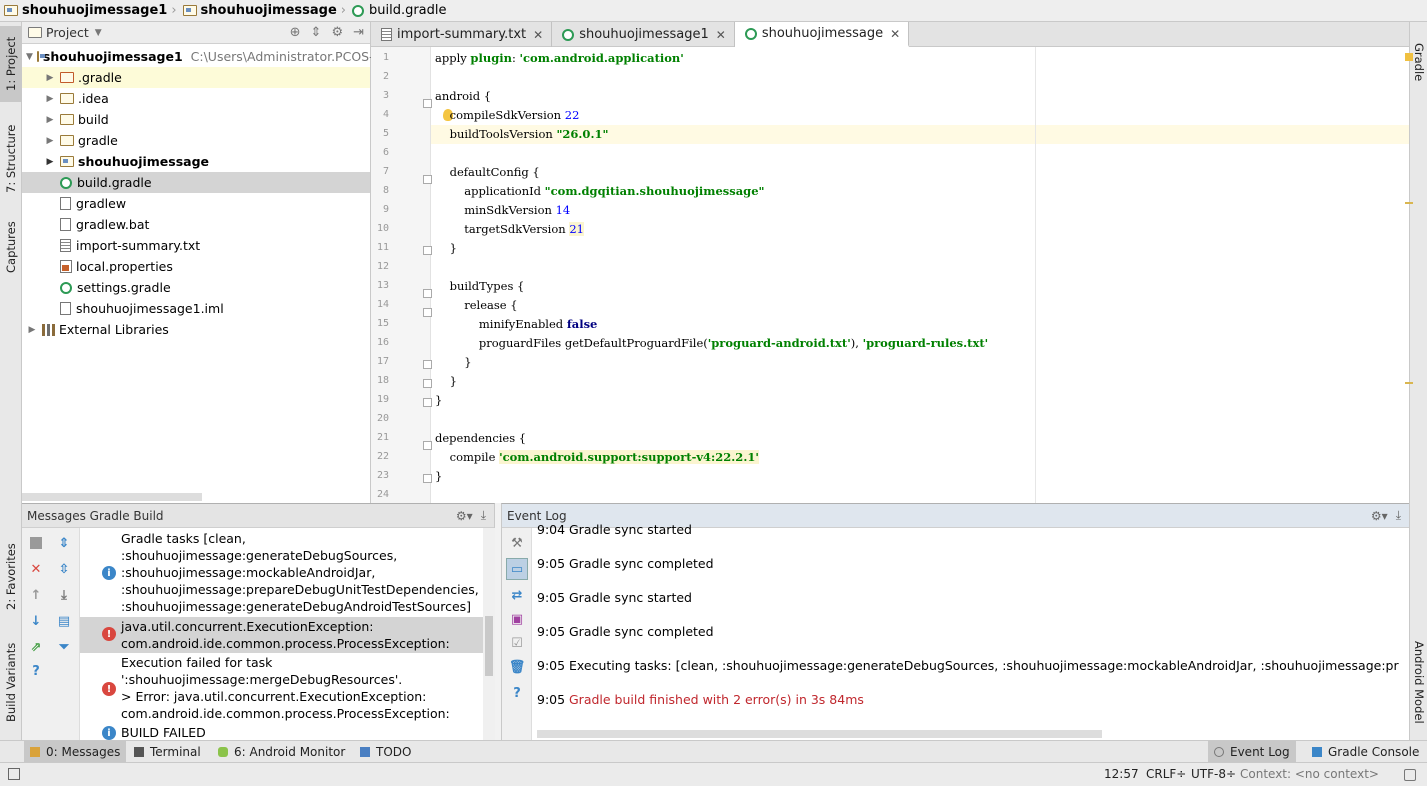 Image resolution: width=1427 pixels, height=786 pixels. What do you see at coordinates (64, 621) in the screenshot?
I see `console-icon: ▤` at bounding box center [64, 621].